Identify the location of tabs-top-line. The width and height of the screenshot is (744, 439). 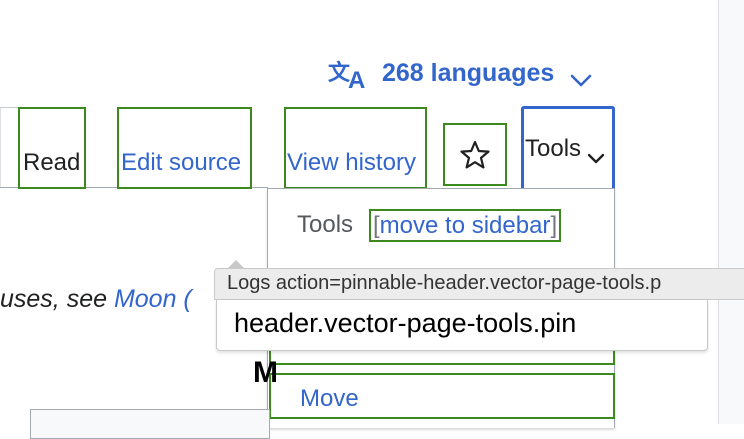
(10, 107).